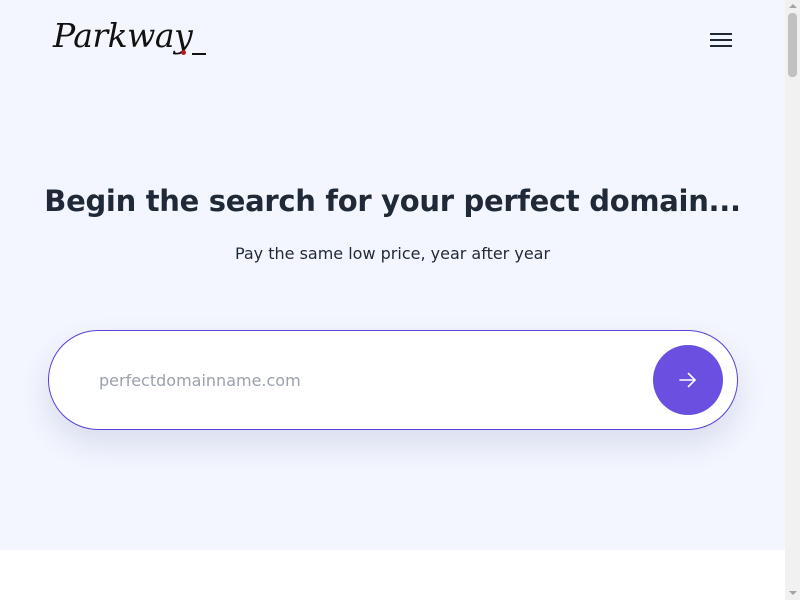  I want to click on search-submit-button, so click(688, 380).